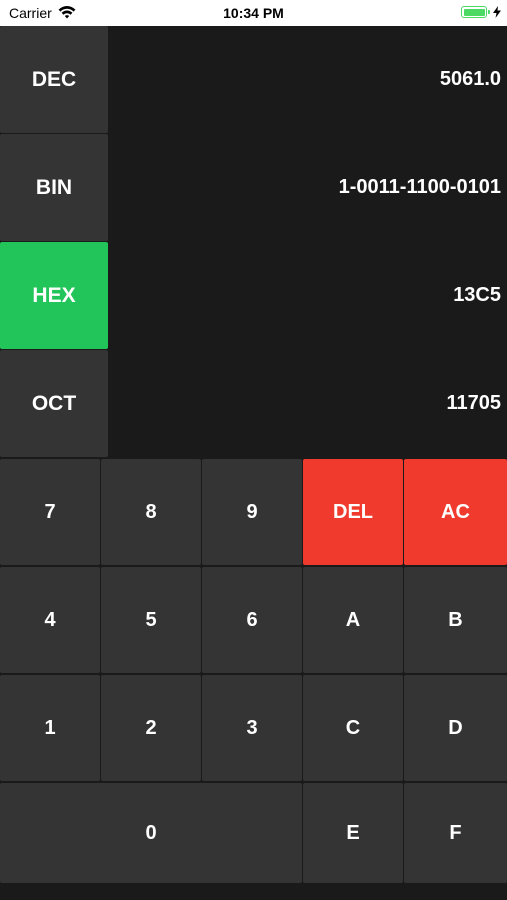 The image size is (507, 900). Describe the element at coordinates (455, 833) in the screenshot. I see `key-f: F` at that location.